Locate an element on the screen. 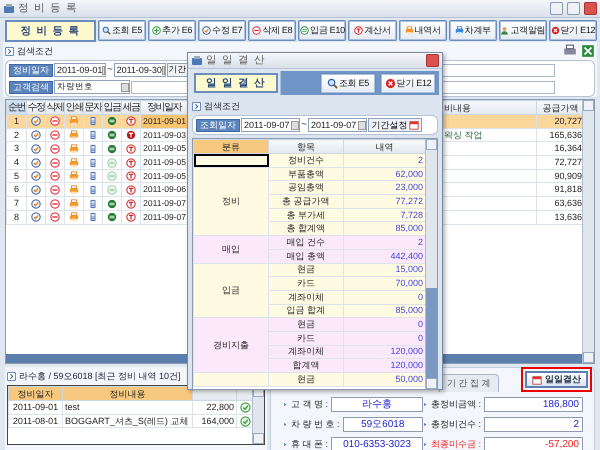  column-header: 정비내용 is located at coordinates (127, 393).